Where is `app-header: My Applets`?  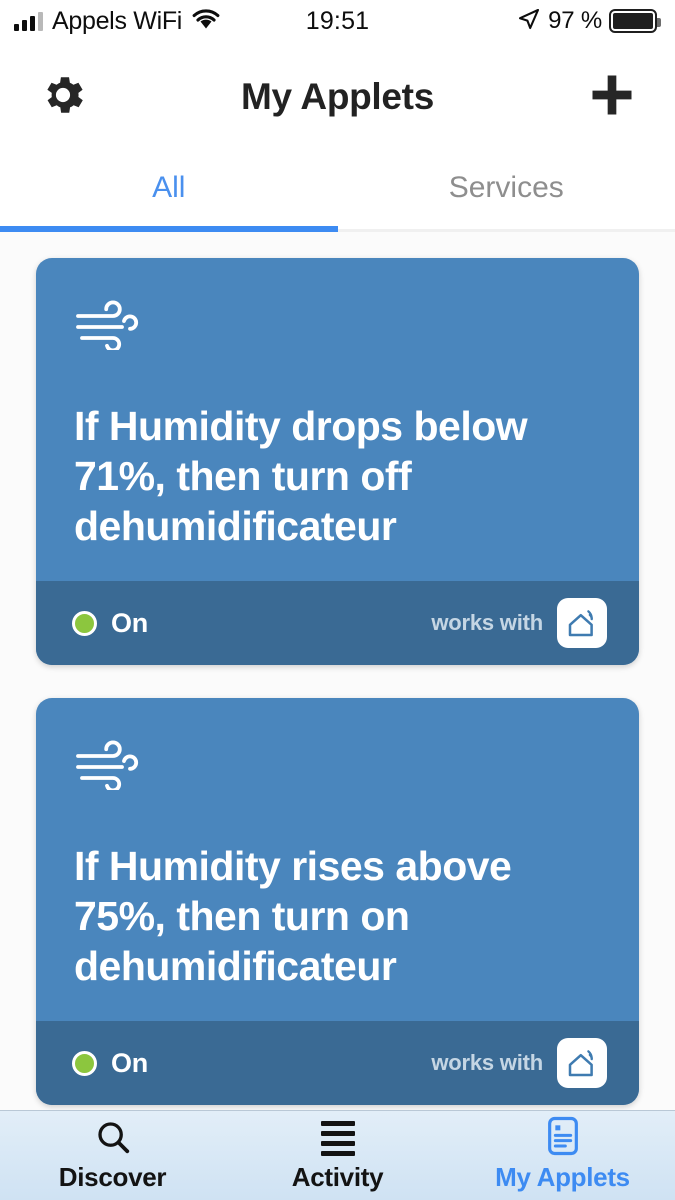
app-header: My Applets is located at coordinates (337, 97).